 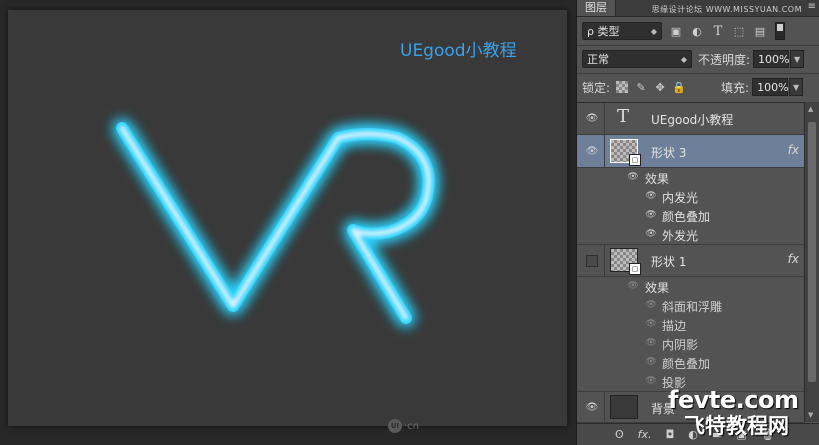 I want to click on layer-row-shape1: ▢ 形状 1 fx, so click(x=691, y=260).